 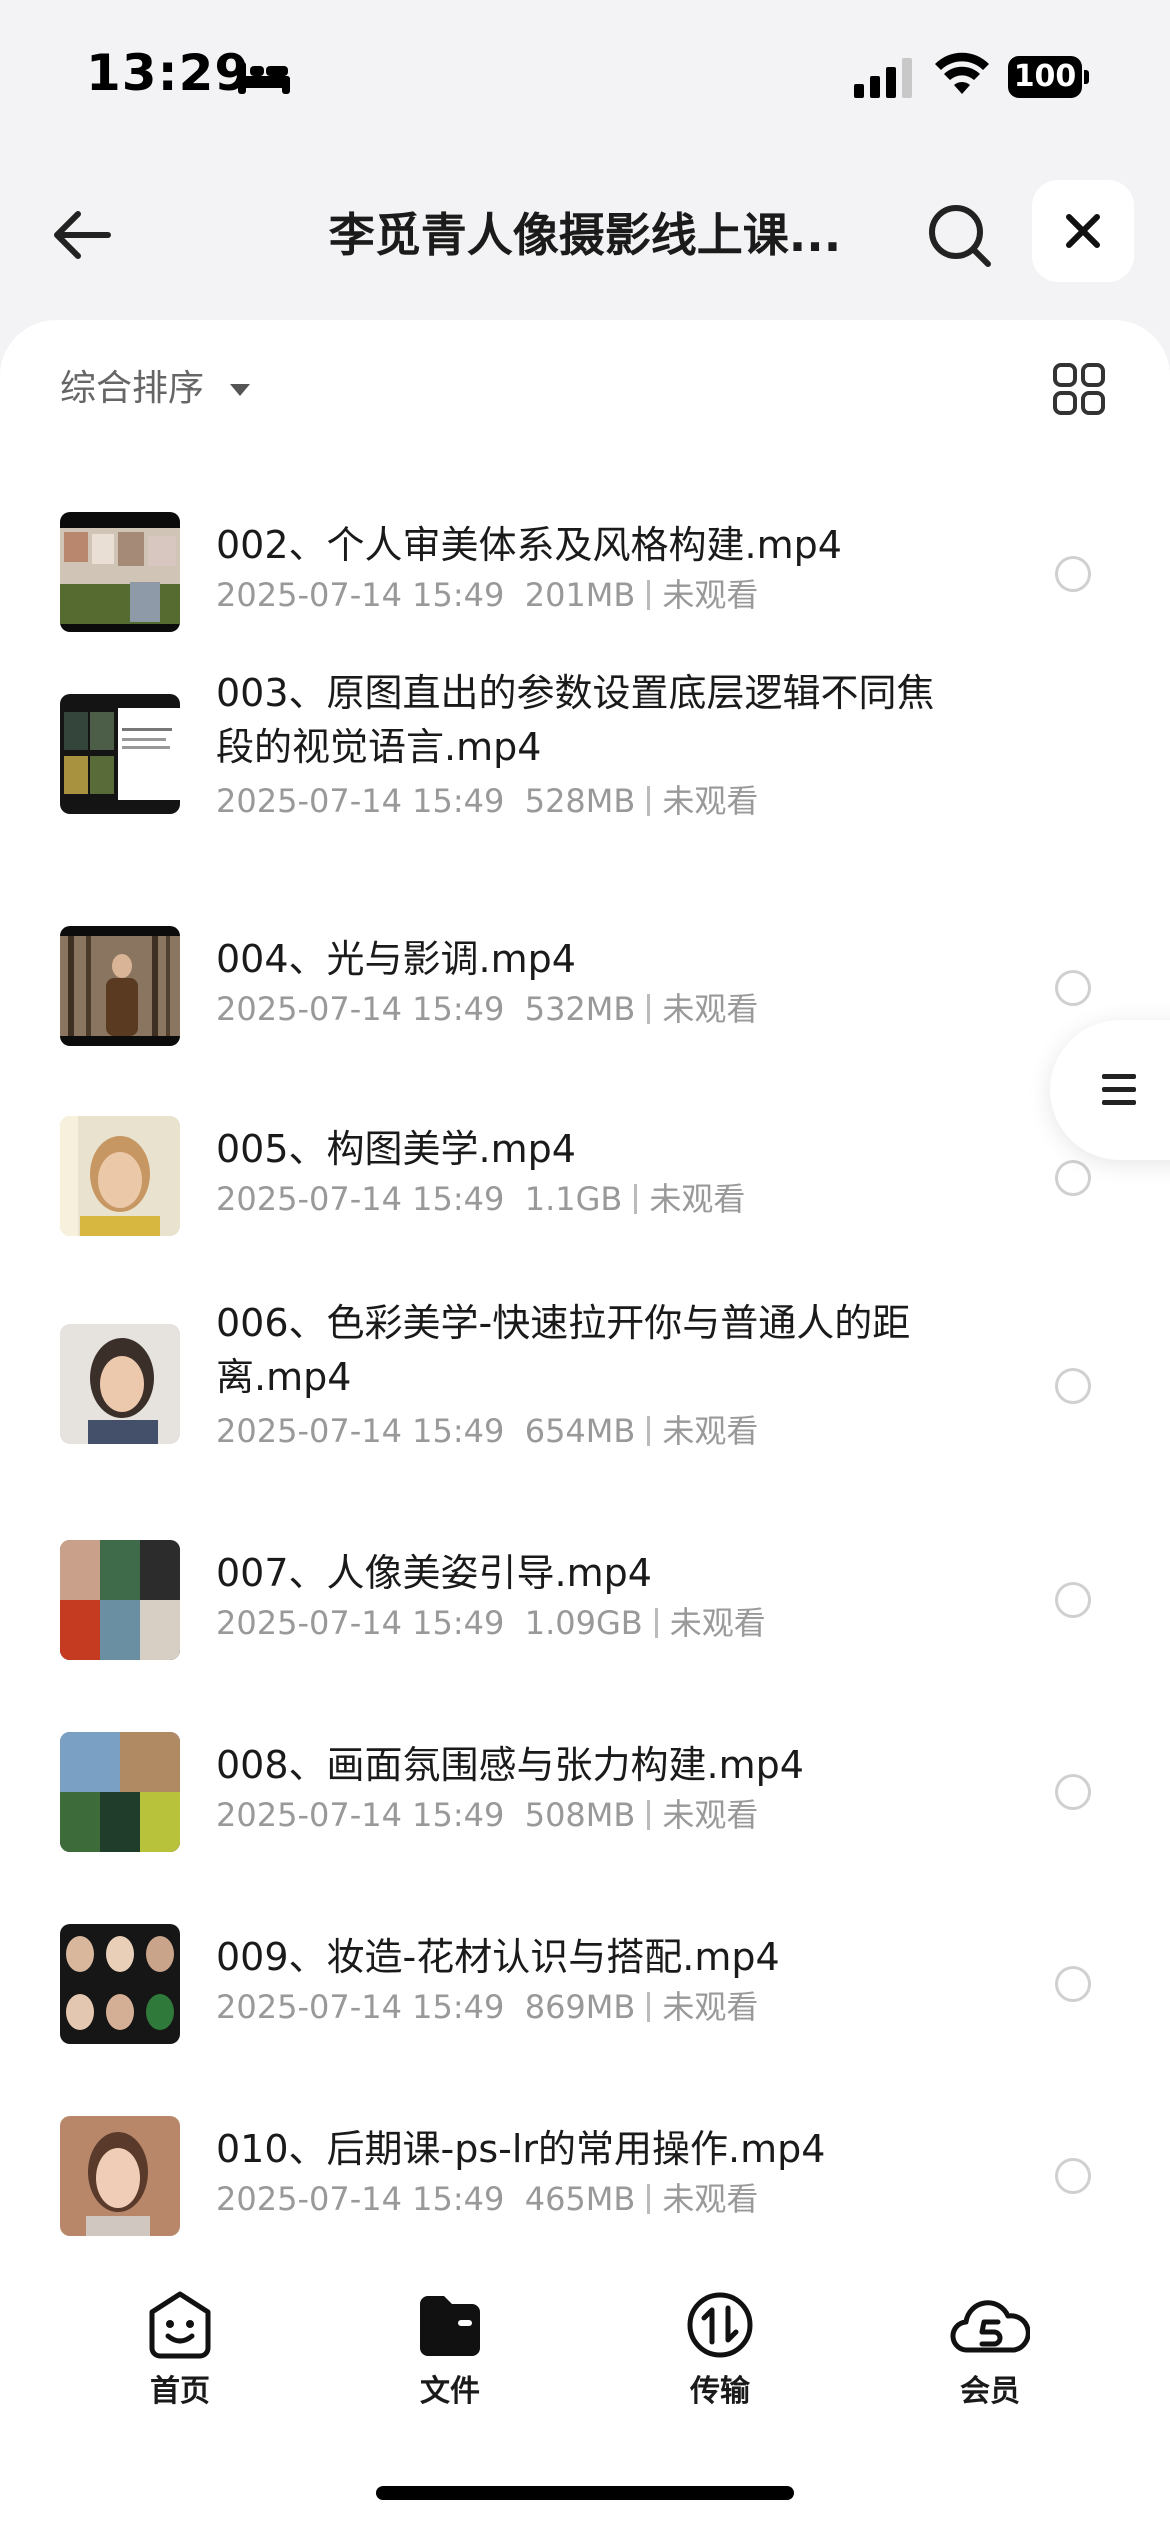 I want to click on cloud-s-icon, so click(x=990, y=2326).